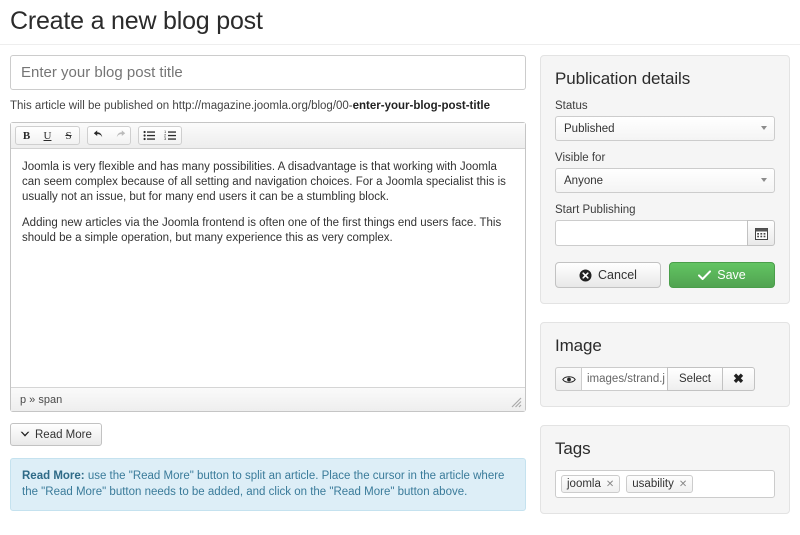 This screenshot has height=535, width=800. I want to click on editor-status-bar: p » span, so click(268, 399).